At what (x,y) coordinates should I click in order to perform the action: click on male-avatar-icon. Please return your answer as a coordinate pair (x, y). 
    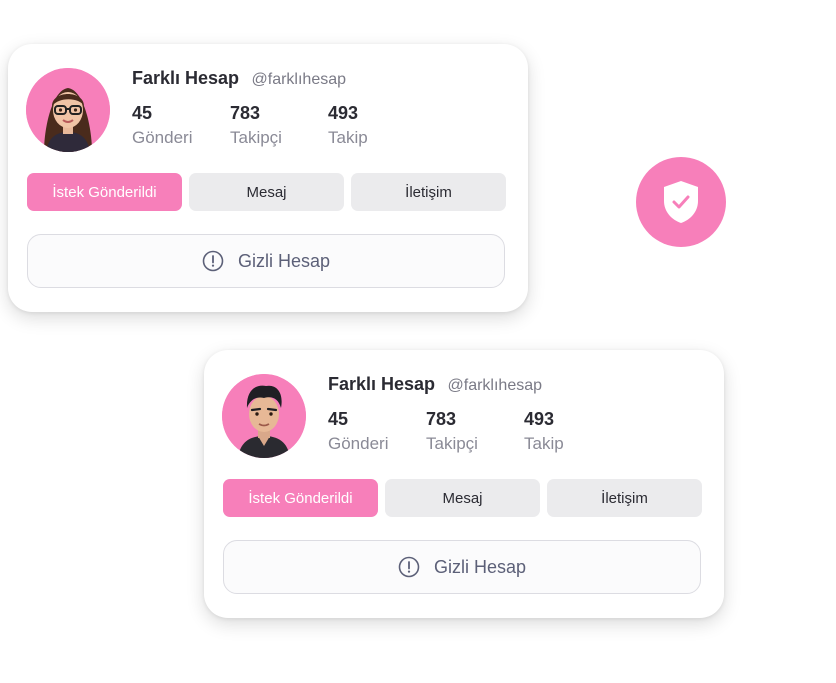
    Looking at the image, I should click on (264, 416).